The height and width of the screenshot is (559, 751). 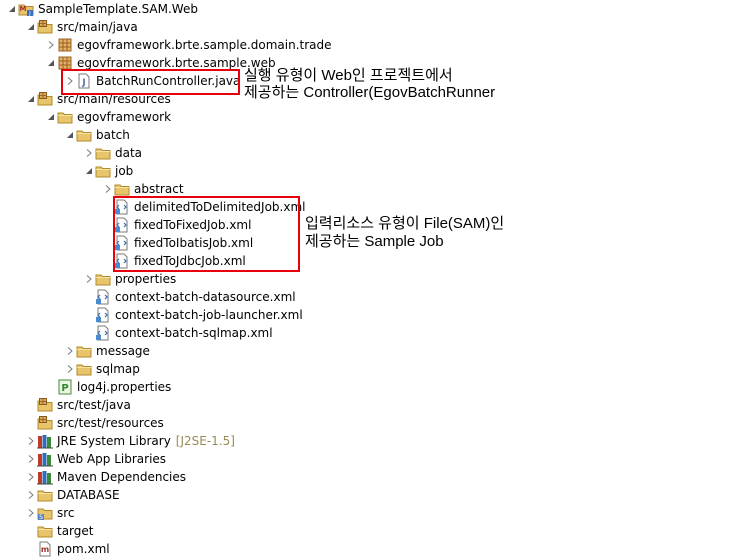 I want to click on tree-item-label: data, so click(x=129, y=153).